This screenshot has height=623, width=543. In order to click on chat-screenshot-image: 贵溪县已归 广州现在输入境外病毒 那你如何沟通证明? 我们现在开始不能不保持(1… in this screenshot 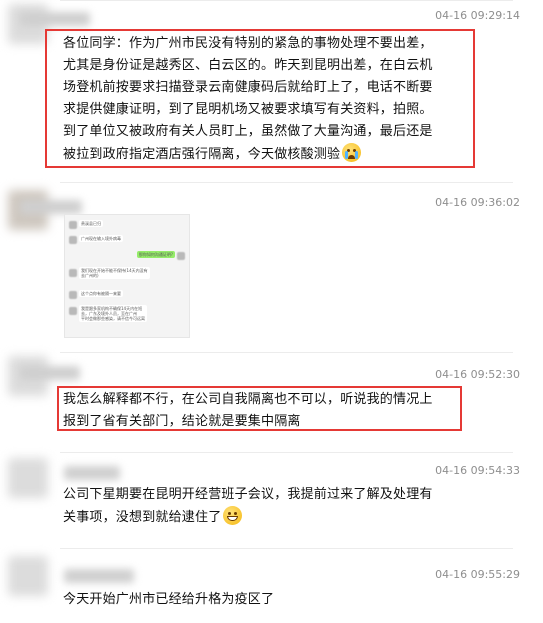, I will do `click(127, 276)`.